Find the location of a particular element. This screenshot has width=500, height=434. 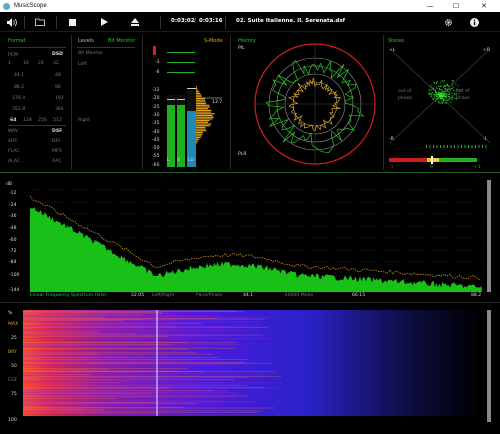

spectrum-scrollbar is located at coordinates (489, 236).